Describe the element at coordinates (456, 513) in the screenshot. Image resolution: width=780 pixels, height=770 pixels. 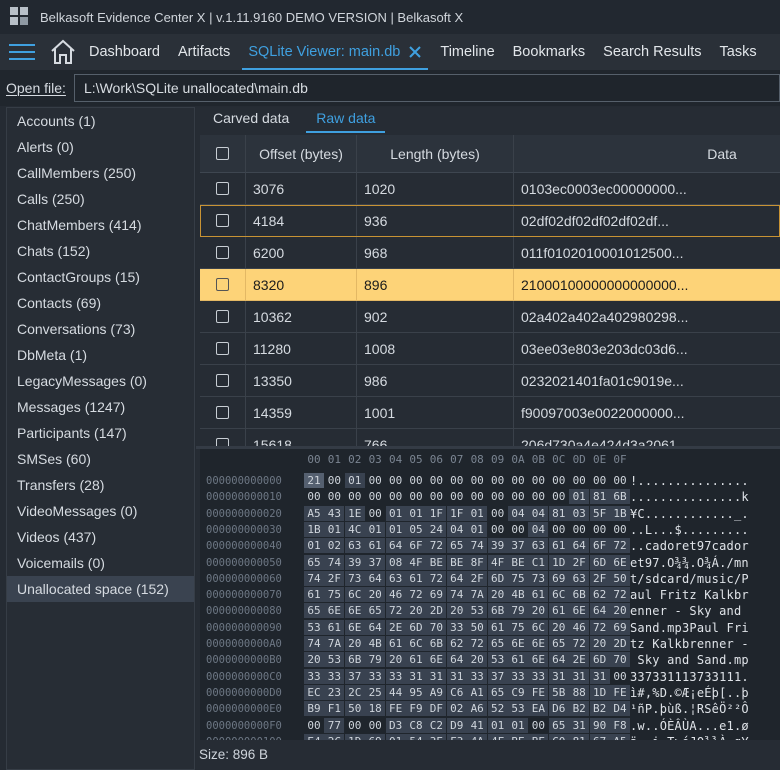
I see `hex-byte: 1F` at that location.